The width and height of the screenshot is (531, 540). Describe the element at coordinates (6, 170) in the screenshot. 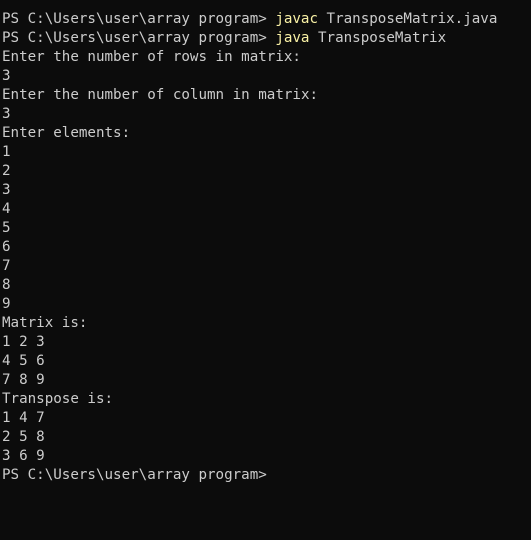

I see `output-line: 2` at that location.